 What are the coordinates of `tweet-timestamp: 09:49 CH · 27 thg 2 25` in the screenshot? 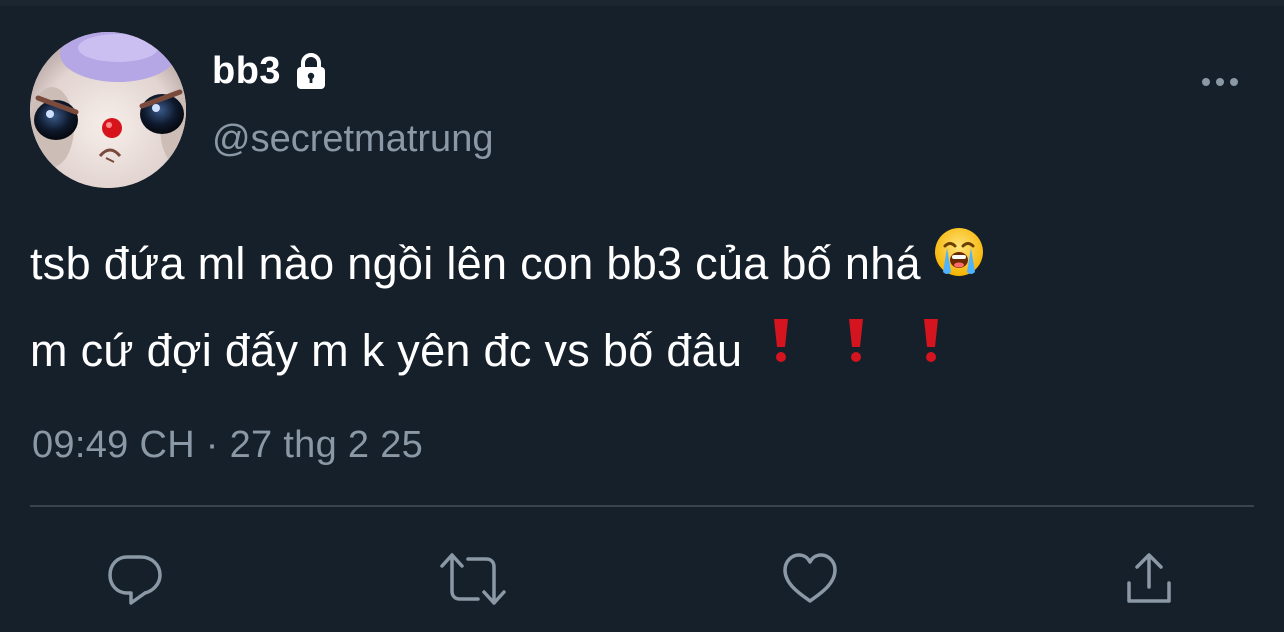 It's located at (227, 445).